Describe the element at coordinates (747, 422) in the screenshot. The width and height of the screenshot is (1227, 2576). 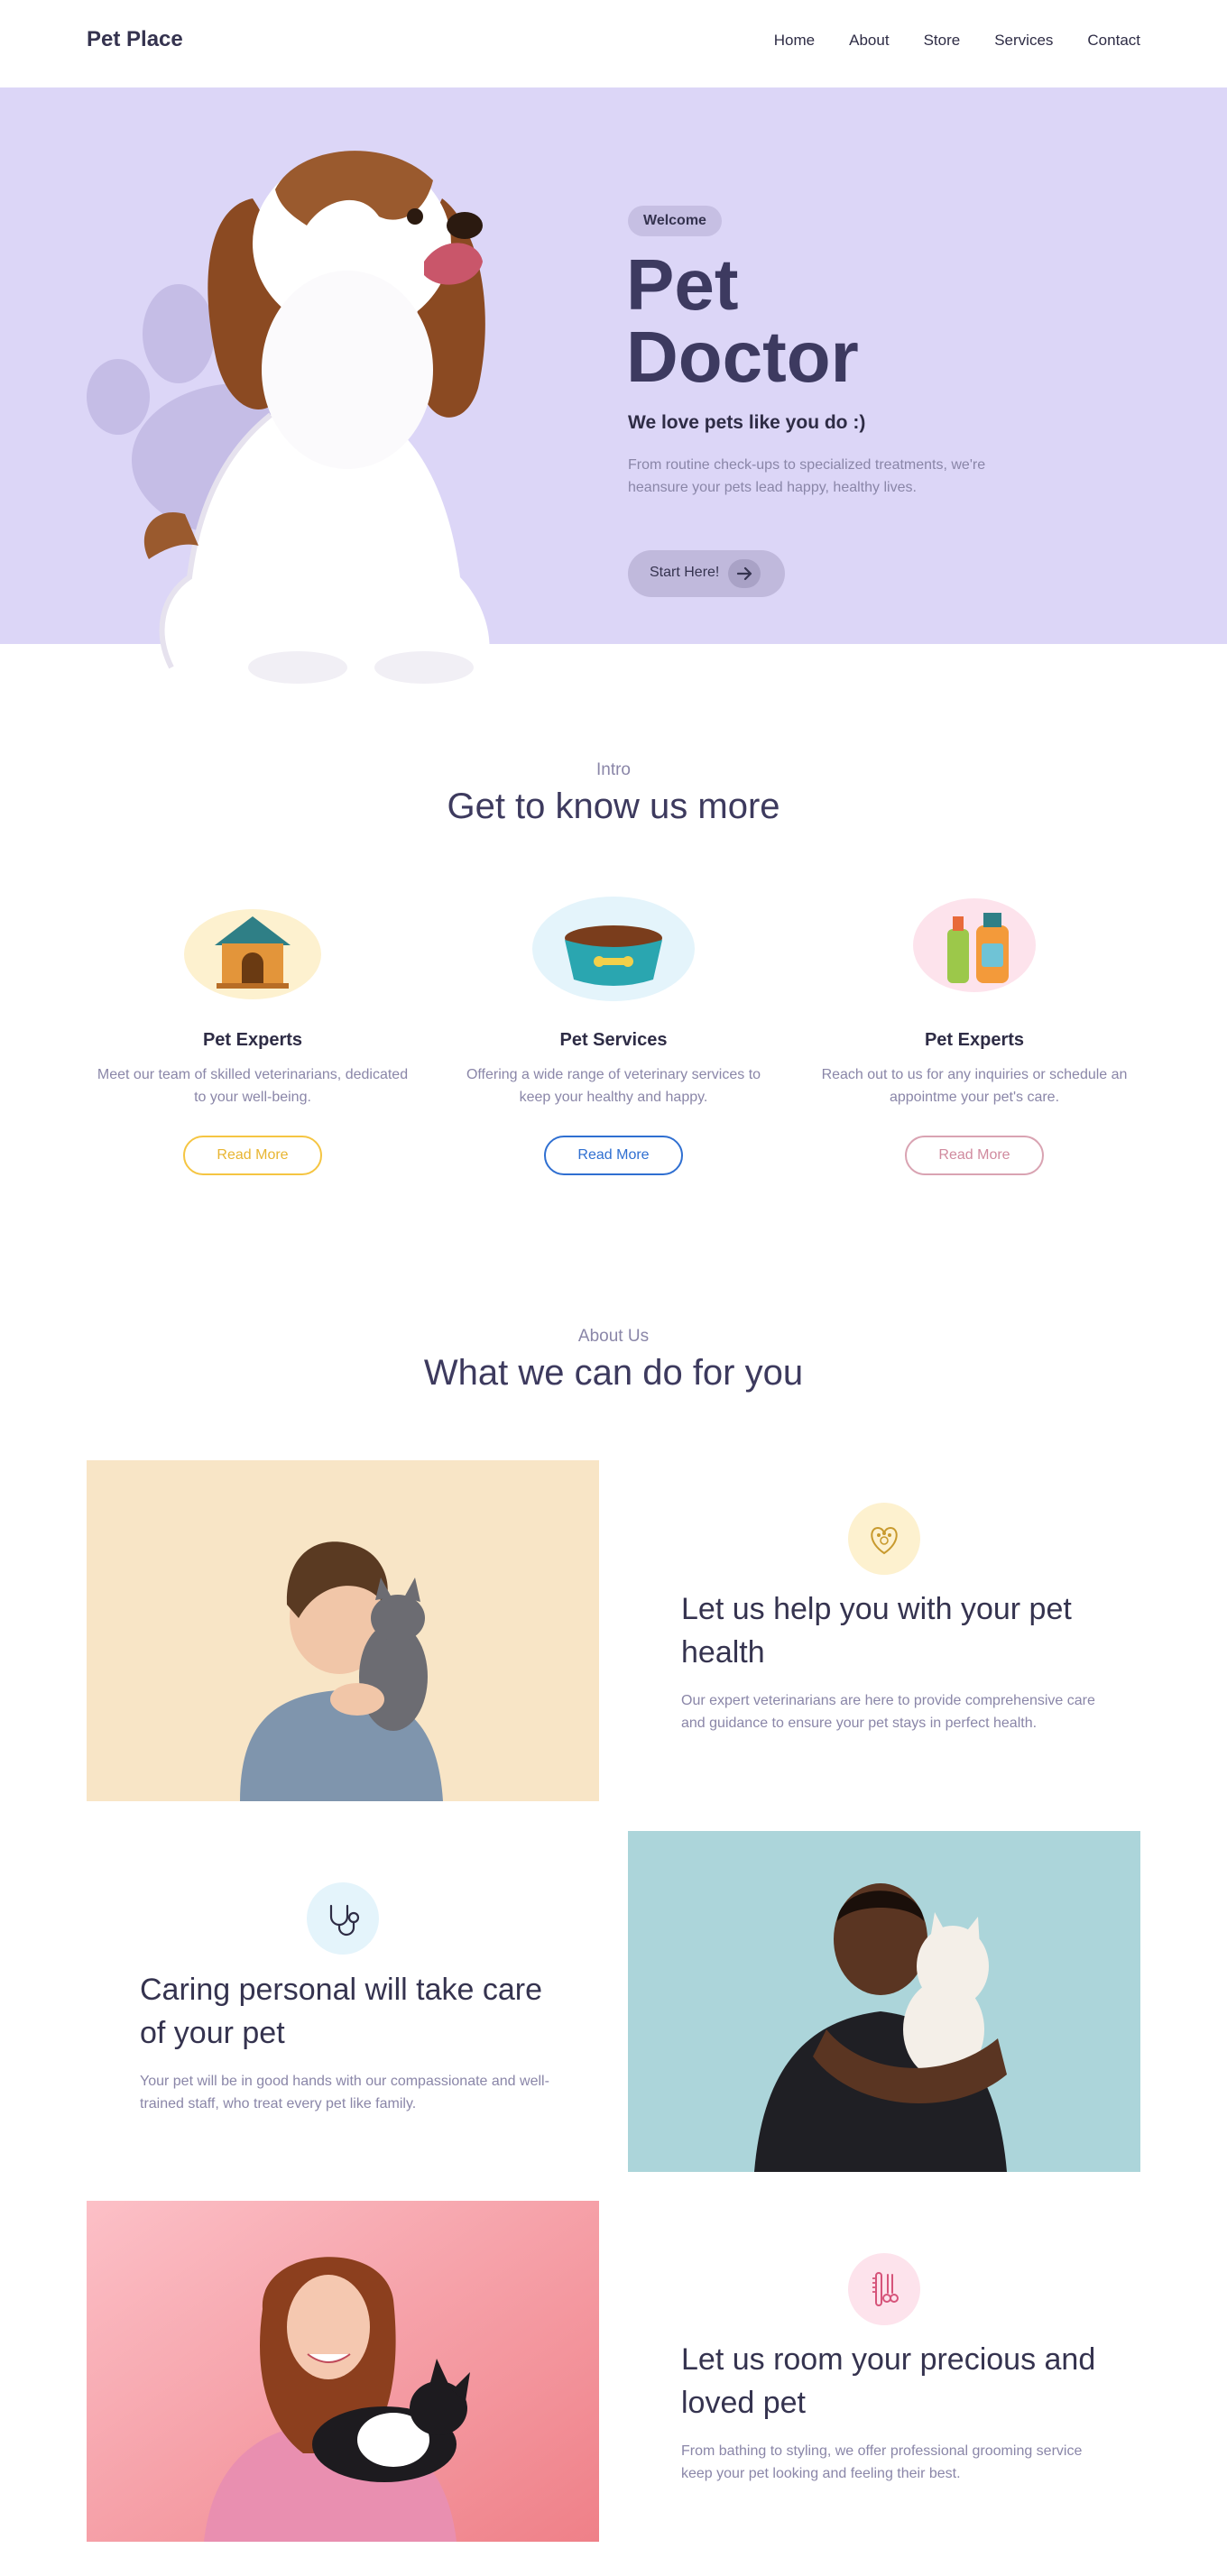
I see `hero-subtitle: We love pets like you do :)` at that location.